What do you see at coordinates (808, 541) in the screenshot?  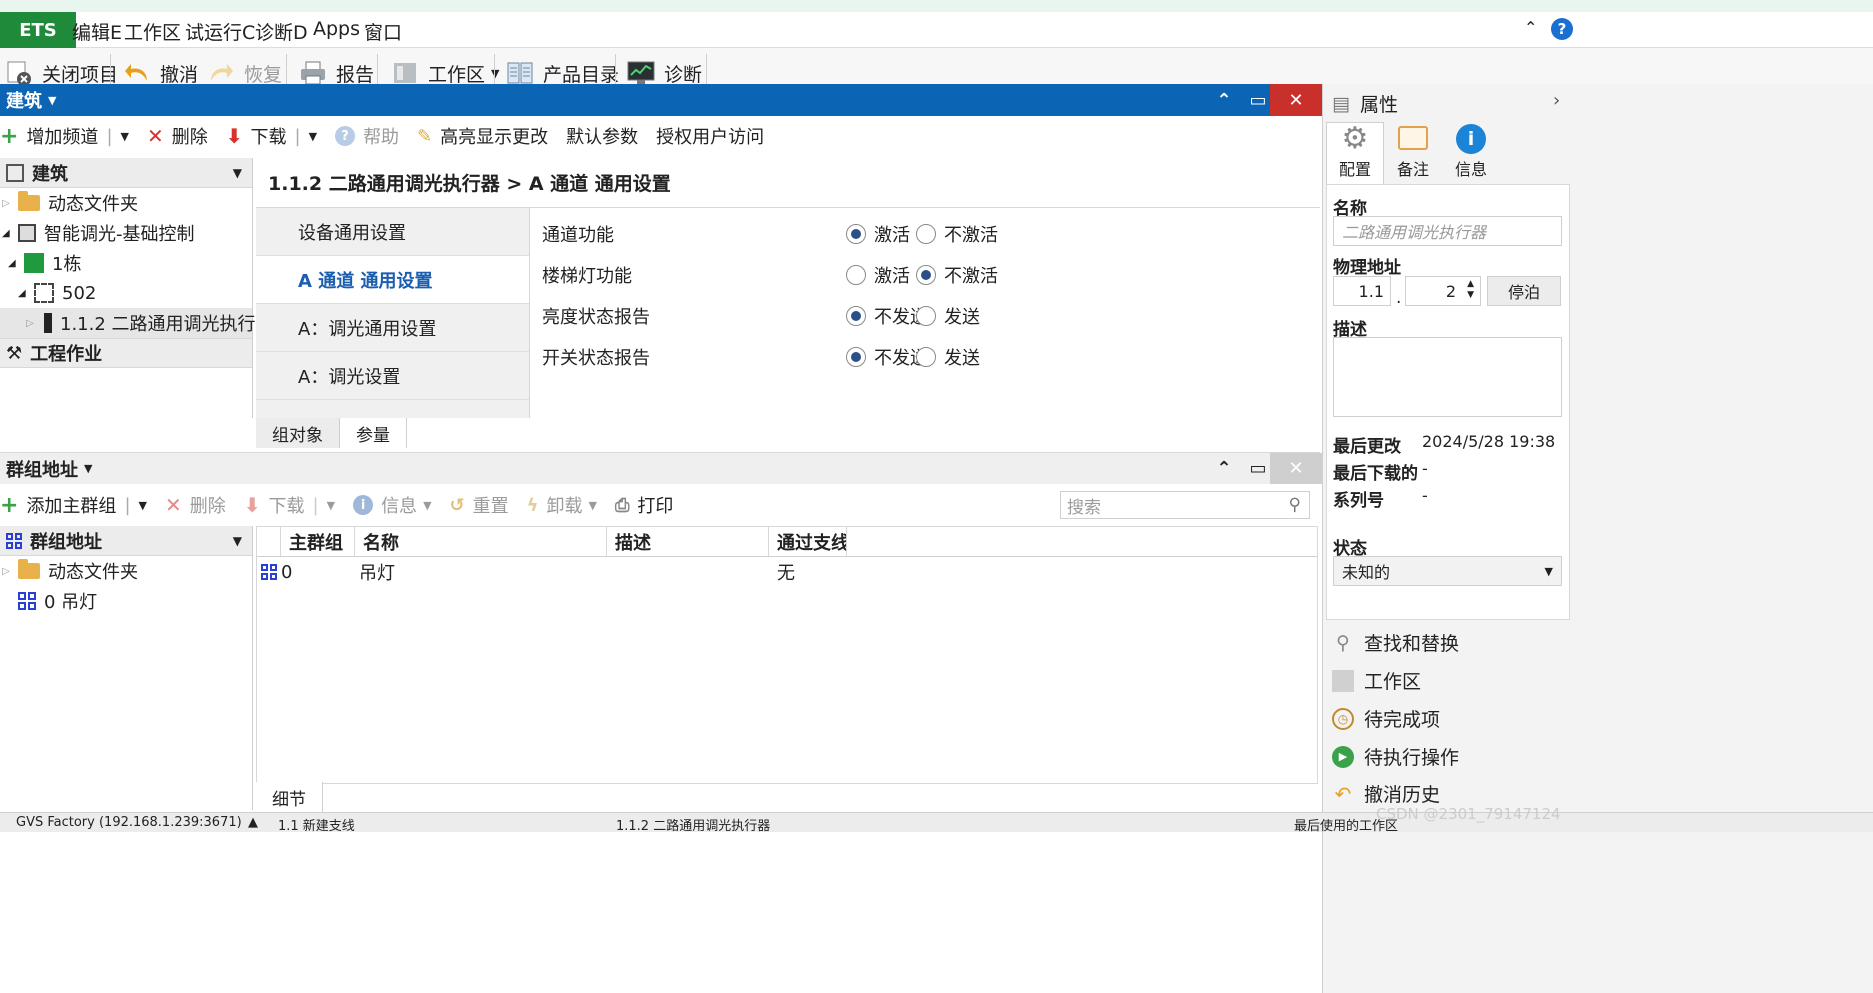 I see `column-header-pass-through: 通过支线耦` at bounding box center [808, 541].